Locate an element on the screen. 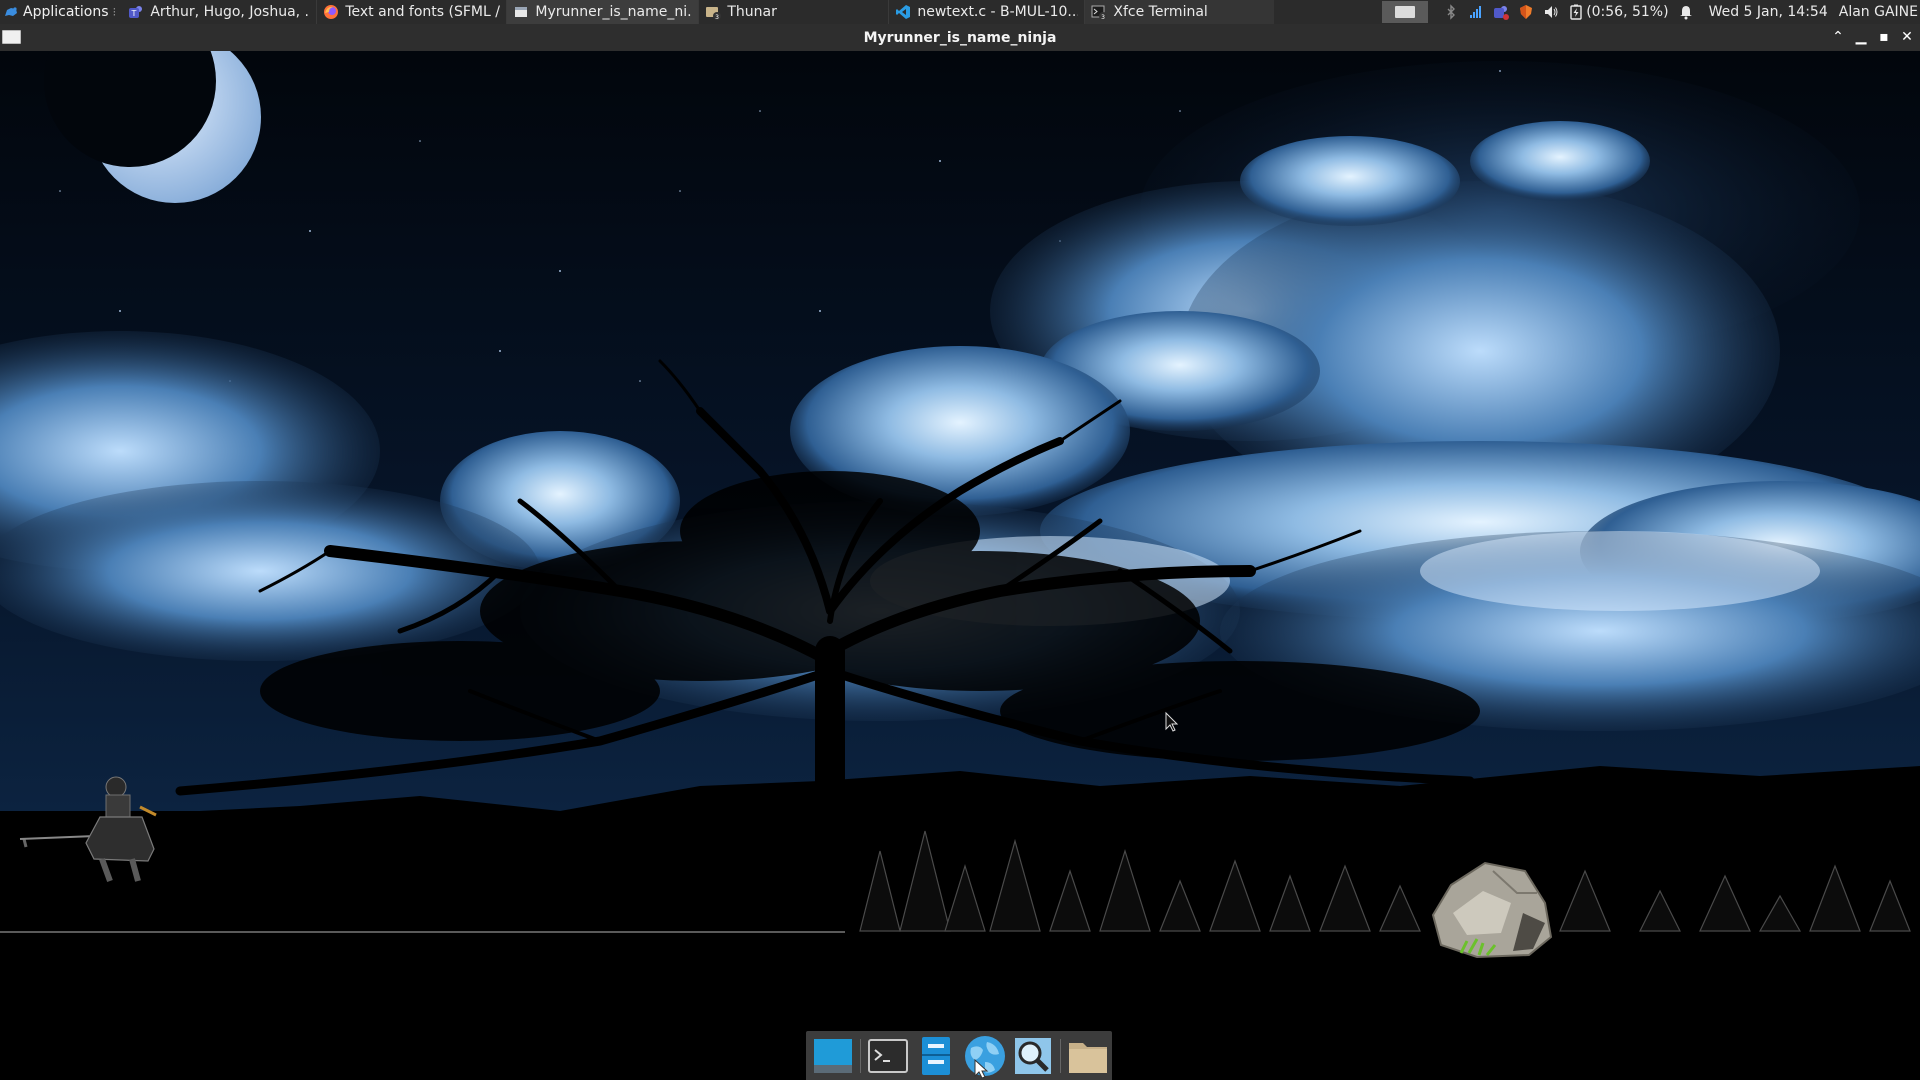  system-tray: (0:56, 51%) Wed 5 Jan, 14:54 Alan GAINE is located at coordinates (1651, 12).